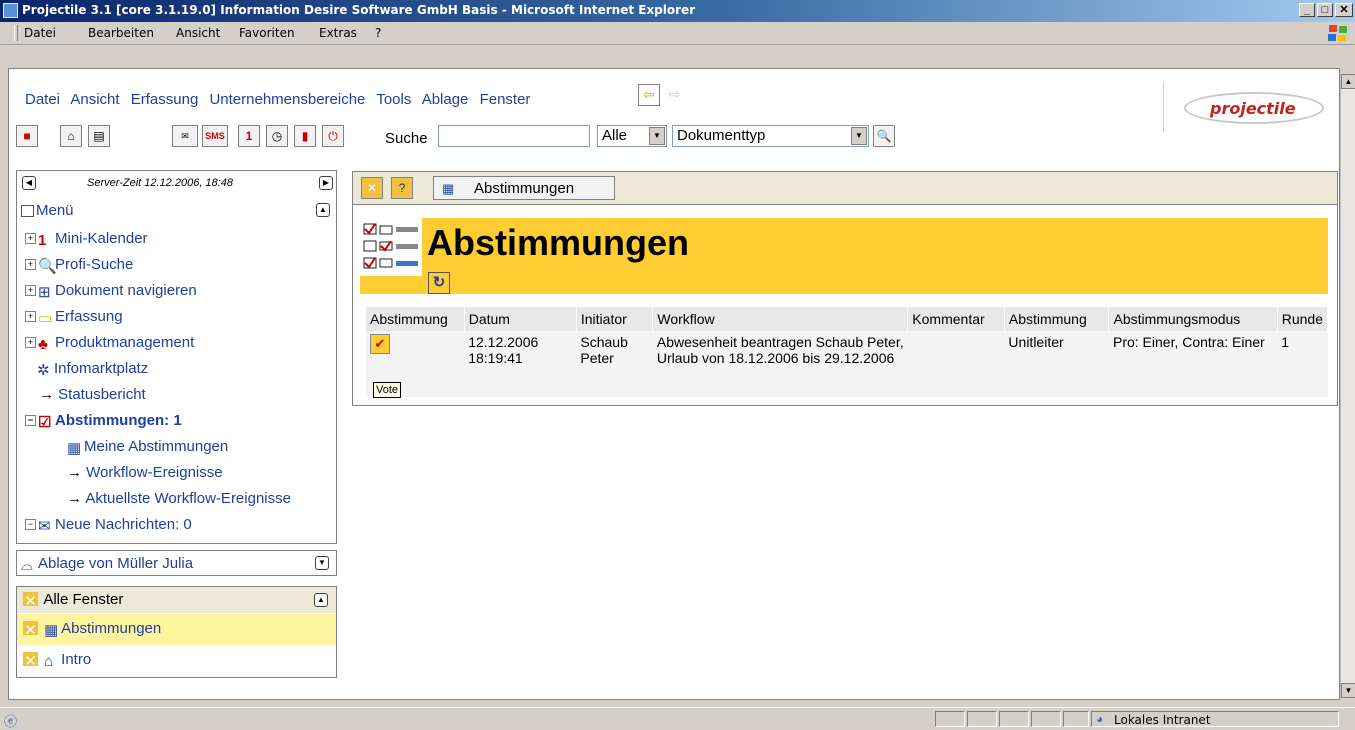 Image resolution: width=1355 pixels, height=730 pixels. Describe the element at coordinates (649, 95) in the screenshot. I see `back-arrow-icon: ⇦` at that location.